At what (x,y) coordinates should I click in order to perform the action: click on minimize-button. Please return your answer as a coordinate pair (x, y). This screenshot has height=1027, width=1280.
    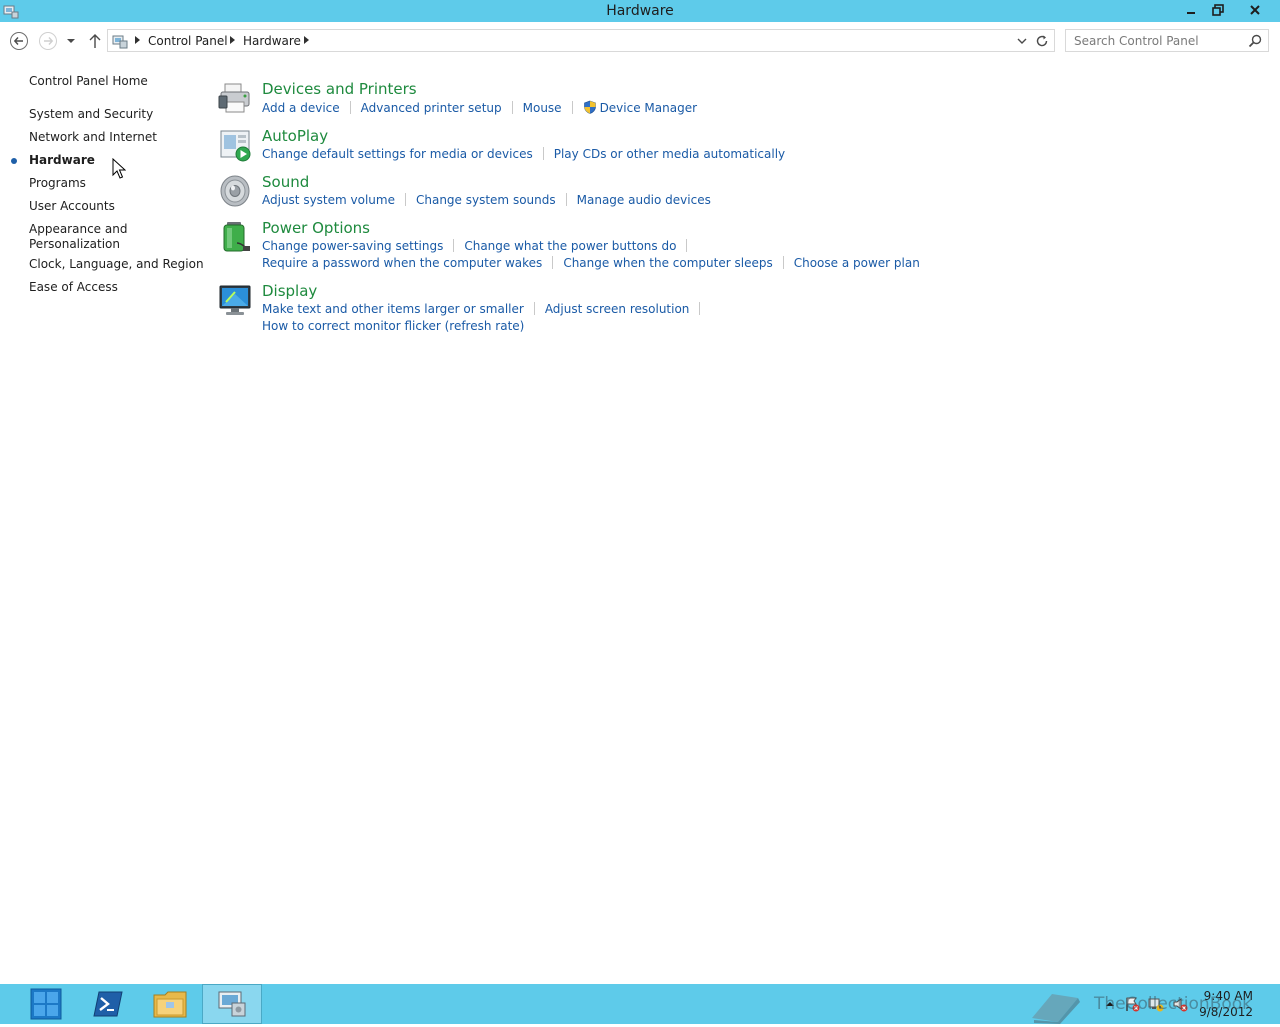
    Looking at the image, I should click on (1191, 10).